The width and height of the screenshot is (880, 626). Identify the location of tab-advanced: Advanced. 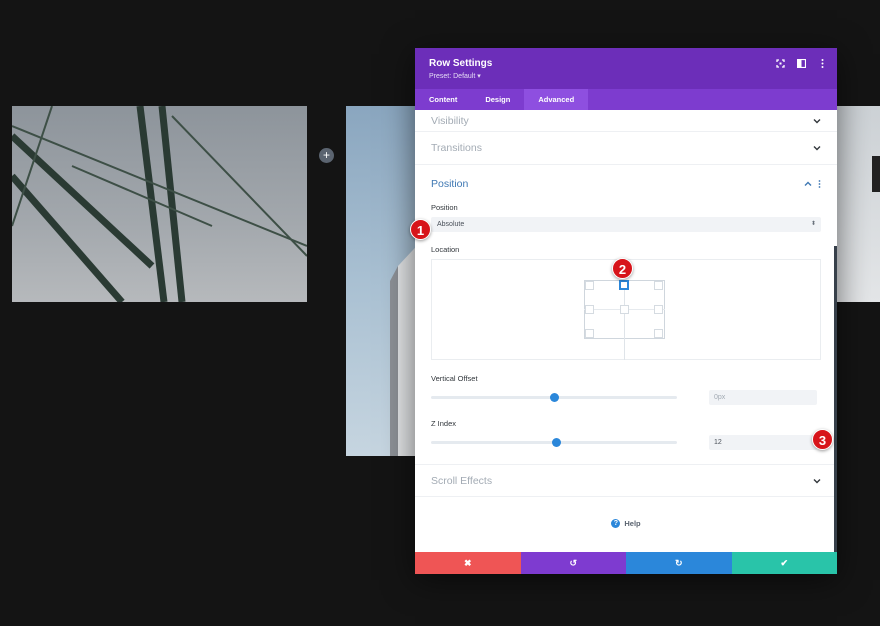
(556, 99).